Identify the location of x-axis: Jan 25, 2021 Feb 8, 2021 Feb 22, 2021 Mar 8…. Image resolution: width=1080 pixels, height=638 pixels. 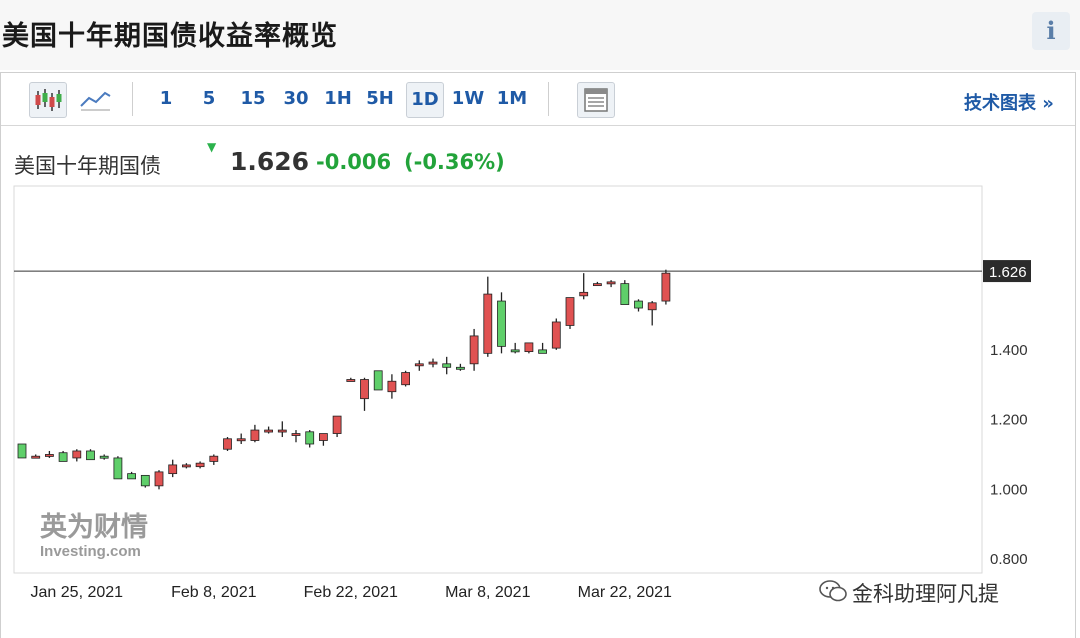
(352, 592).